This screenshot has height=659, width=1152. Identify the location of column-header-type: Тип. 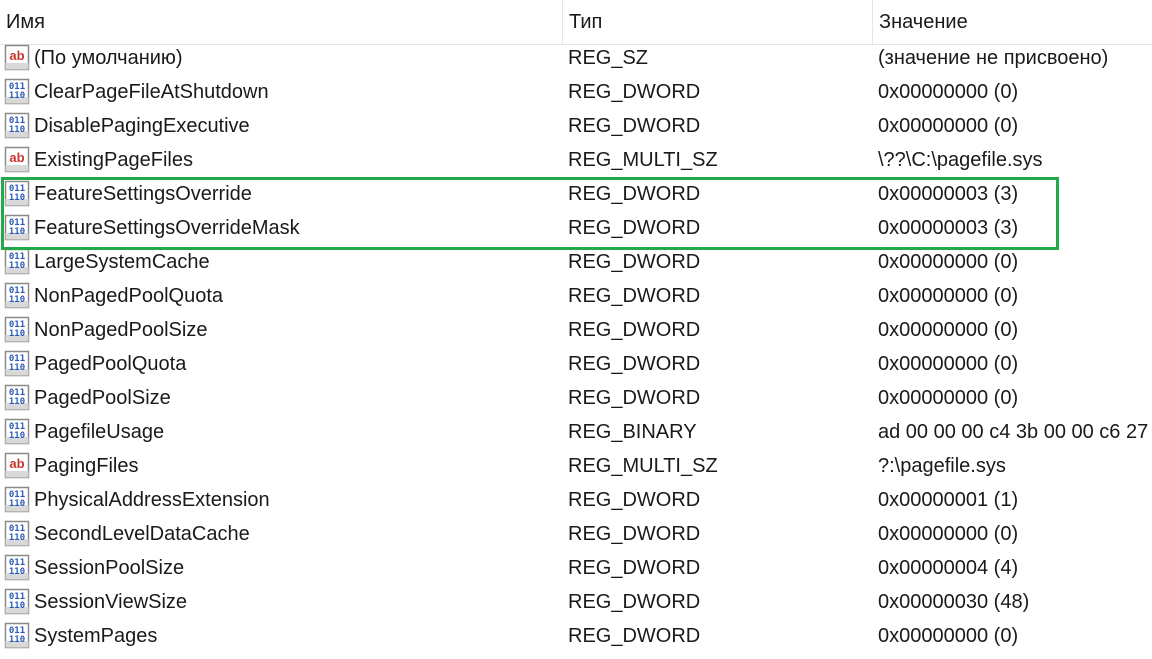
(717, 22).